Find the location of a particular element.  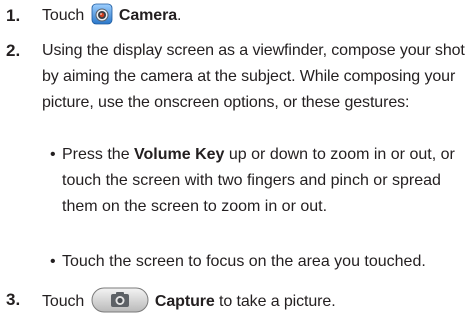

capture-button-icon is located at coordinates (120, 300).